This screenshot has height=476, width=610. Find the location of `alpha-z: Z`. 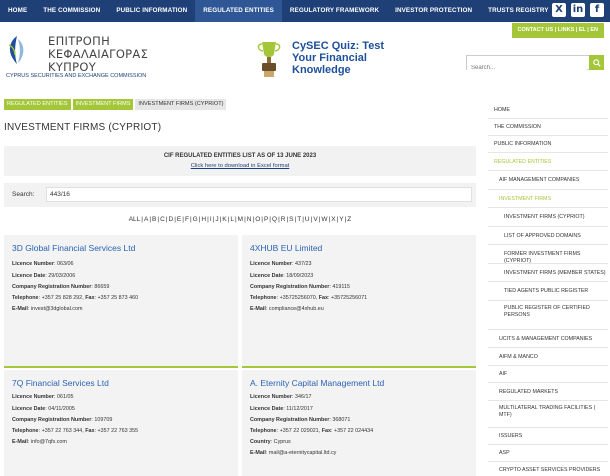

alpha-z: Z is located at coordinates (349, 219).